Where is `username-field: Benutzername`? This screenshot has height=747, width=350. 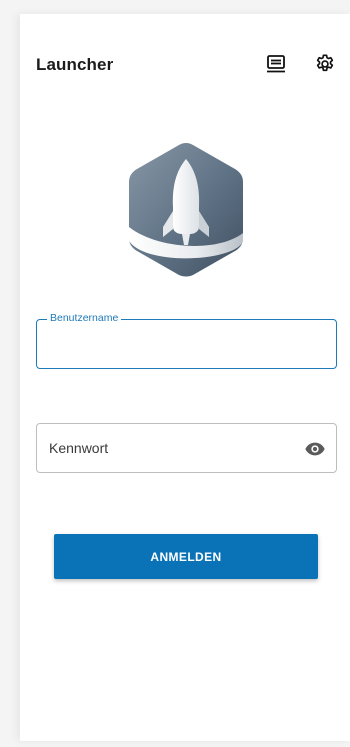
username-field: Benutzername is located at coordinates (186, 340).